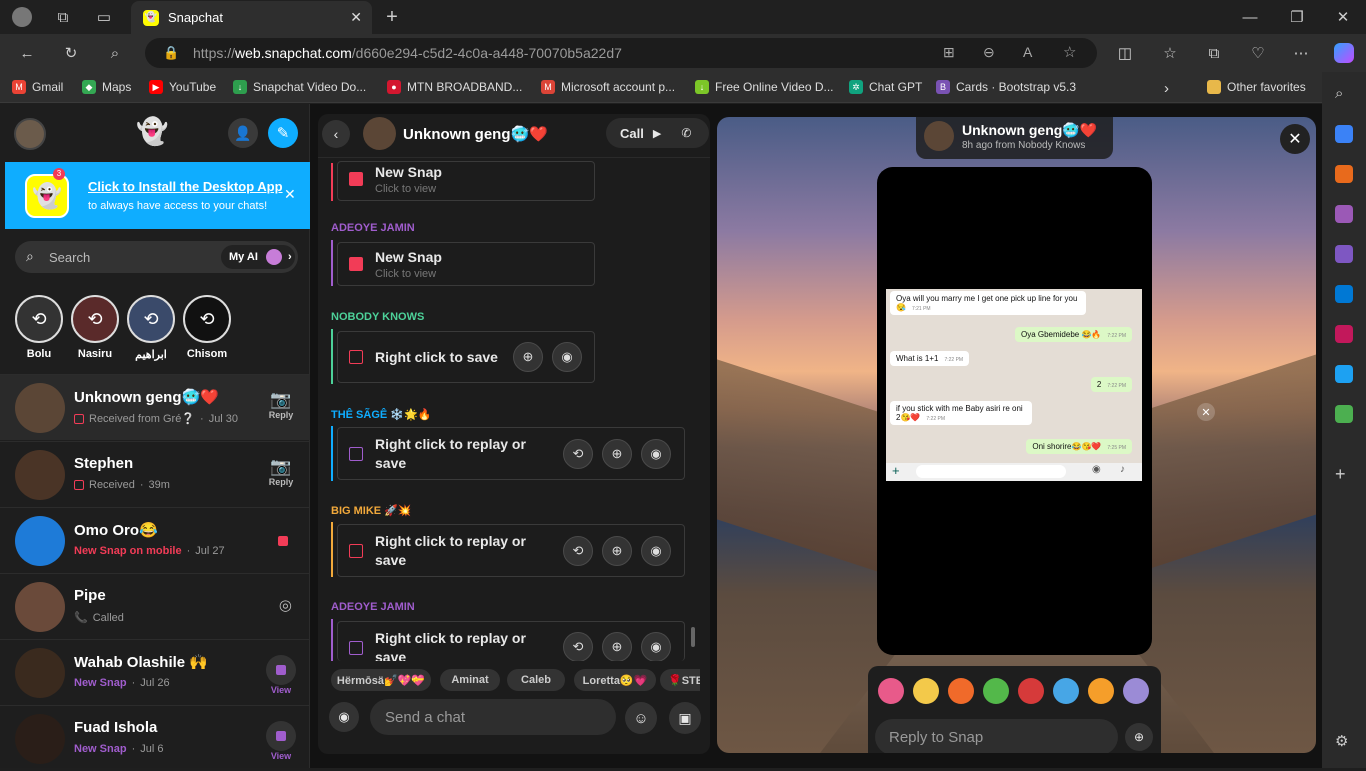  Describe the element at coordinates (1250, 17) in the screenshot. I see `minimize-icon: —` at that location.